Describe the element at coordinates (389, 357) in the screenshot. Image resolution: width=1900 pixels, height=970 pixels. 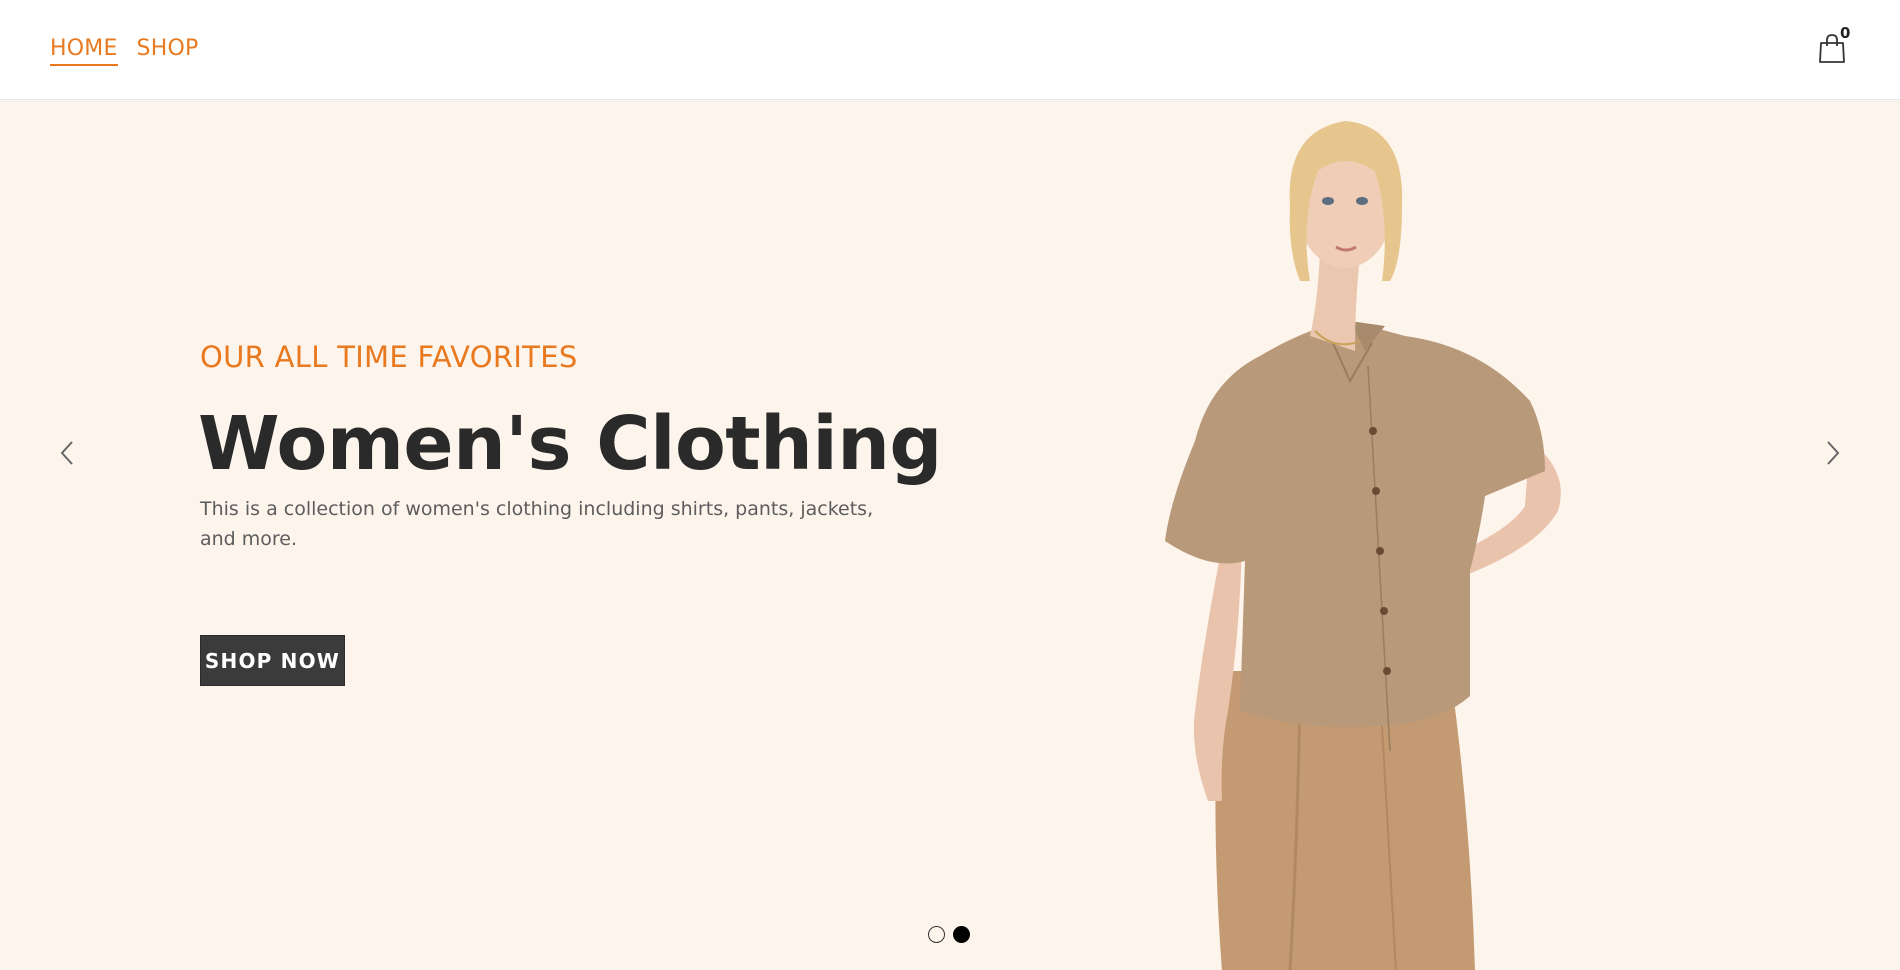
I see `hero-eyebrow: OUR ALL TIME FAVORITES` at that location.